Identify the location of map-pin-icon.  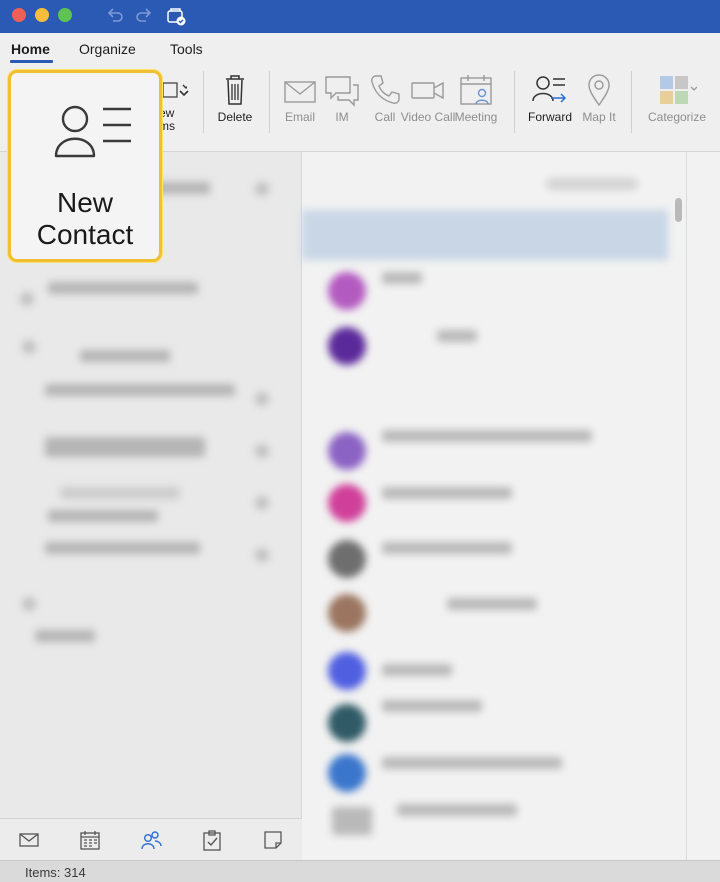
(599, 90).